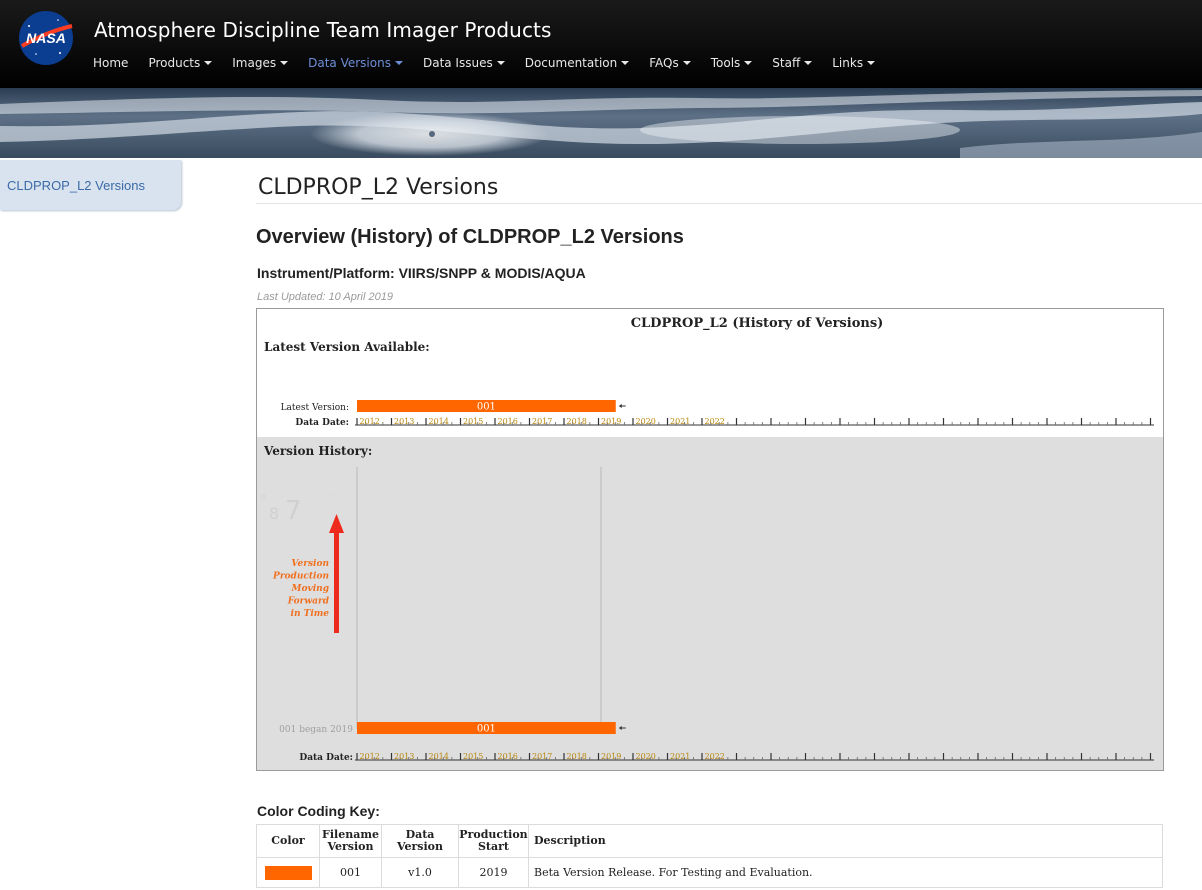 This screenshot has width=1202, height=890. I want to click on nav-data-issues: Data Issues, so click(464, 63).